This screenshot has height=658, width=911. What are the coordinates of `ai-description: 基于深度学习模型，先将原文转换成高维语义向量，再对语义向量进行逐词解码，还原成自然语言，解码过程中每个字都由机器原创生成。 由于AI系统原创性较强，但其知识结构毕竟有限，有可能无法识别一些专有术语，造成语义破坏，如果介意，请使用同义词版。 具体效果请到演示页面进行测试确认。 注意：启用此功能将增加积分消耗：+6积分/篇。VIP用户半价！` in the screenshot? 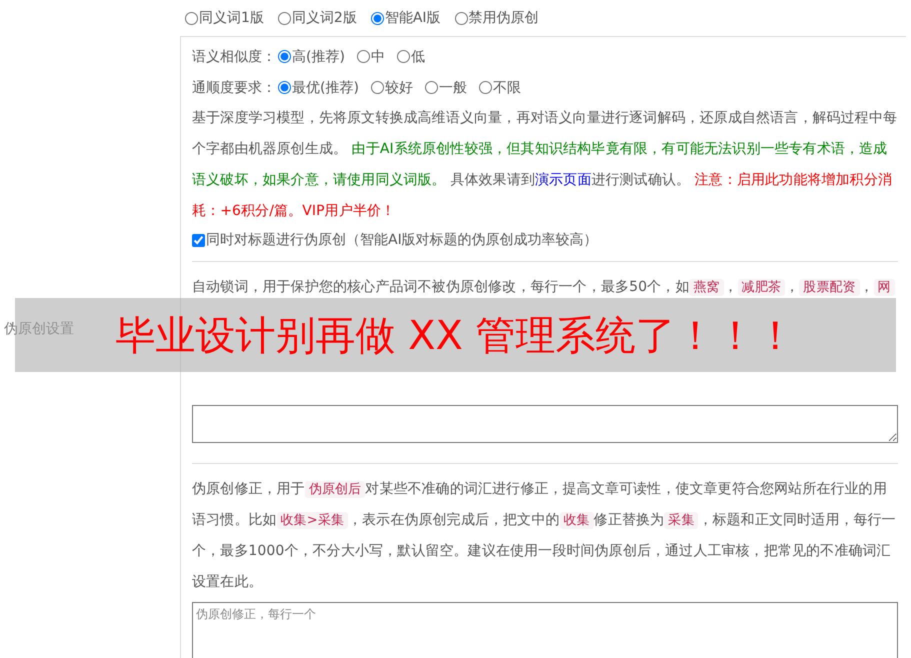 It's located at (545, 165).